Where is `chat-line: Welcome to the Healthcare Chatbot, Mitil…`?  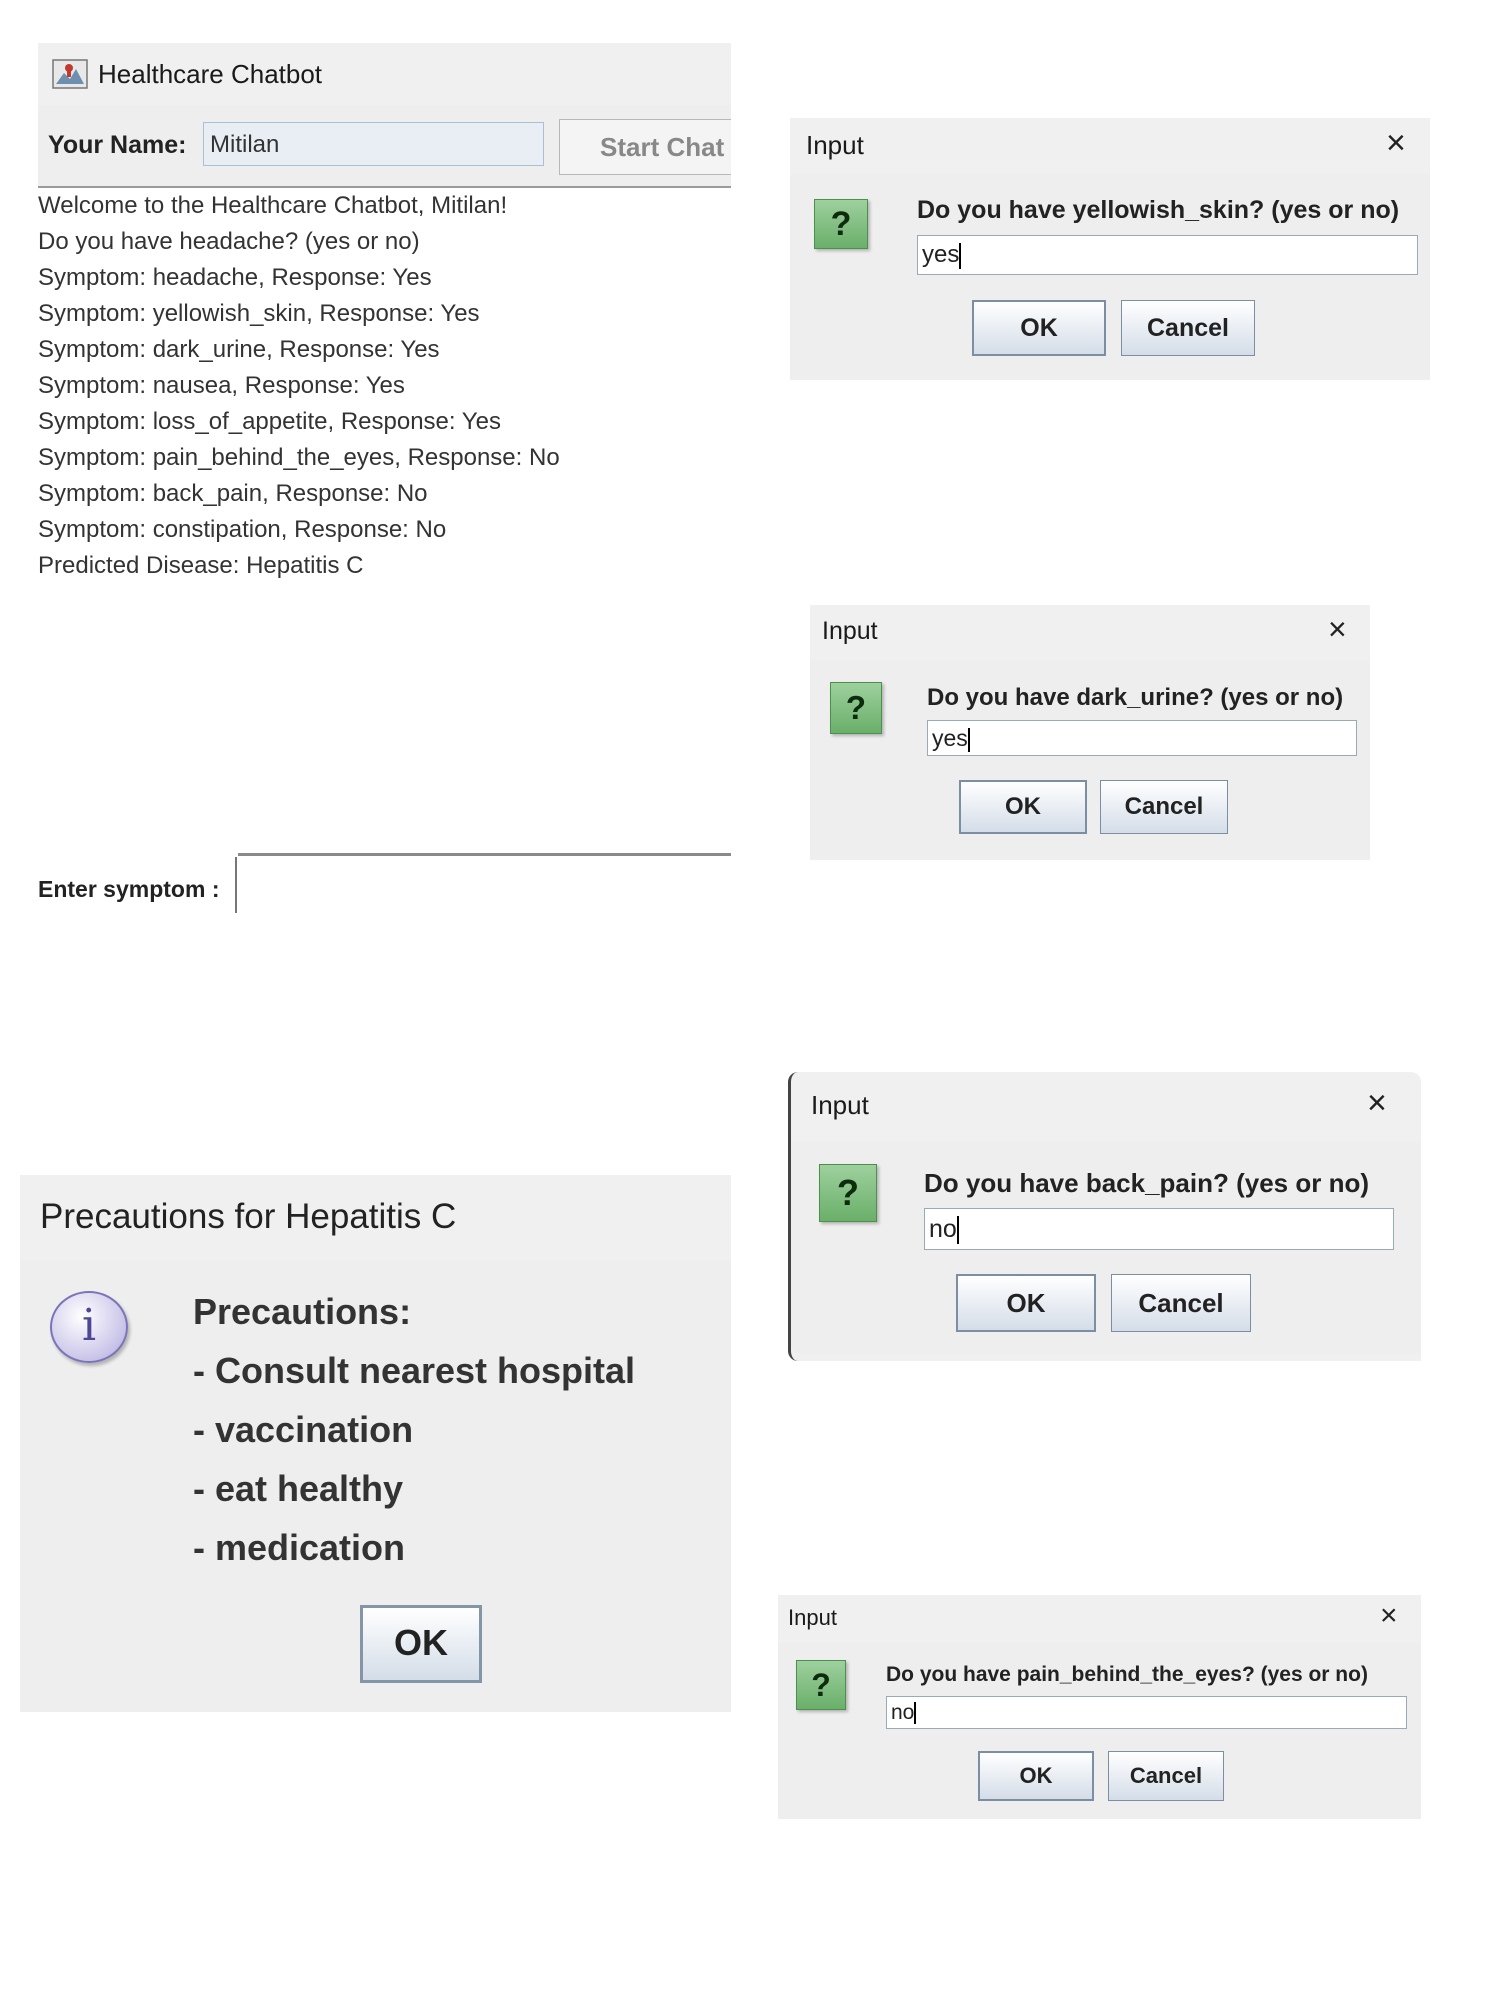 chat-line: Welcome to the Healthcare Chatbot, Mitil… is located at coordinates (273, 205).